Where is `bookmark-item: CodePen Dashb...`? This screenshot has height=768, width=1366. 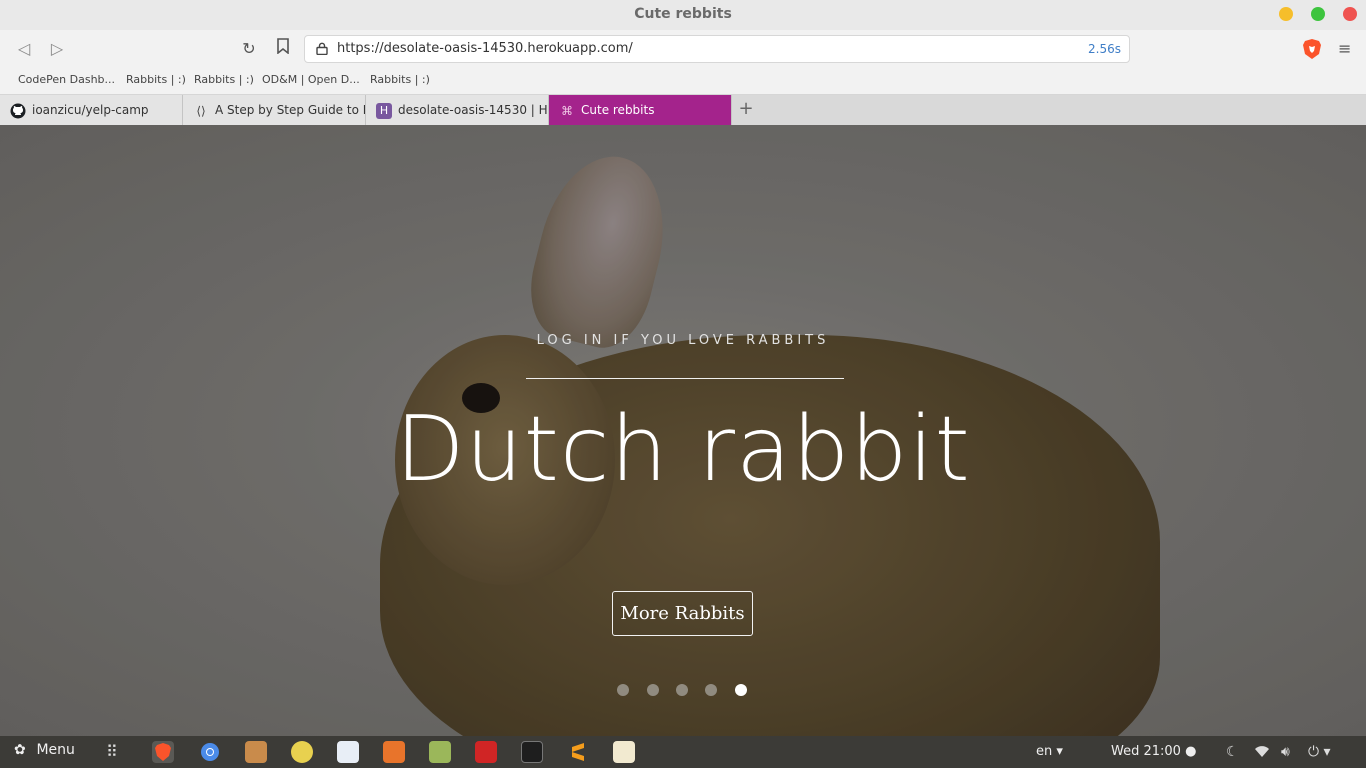 bookmark-item: CodePen Dashb... is located at coordinates (66, 79).